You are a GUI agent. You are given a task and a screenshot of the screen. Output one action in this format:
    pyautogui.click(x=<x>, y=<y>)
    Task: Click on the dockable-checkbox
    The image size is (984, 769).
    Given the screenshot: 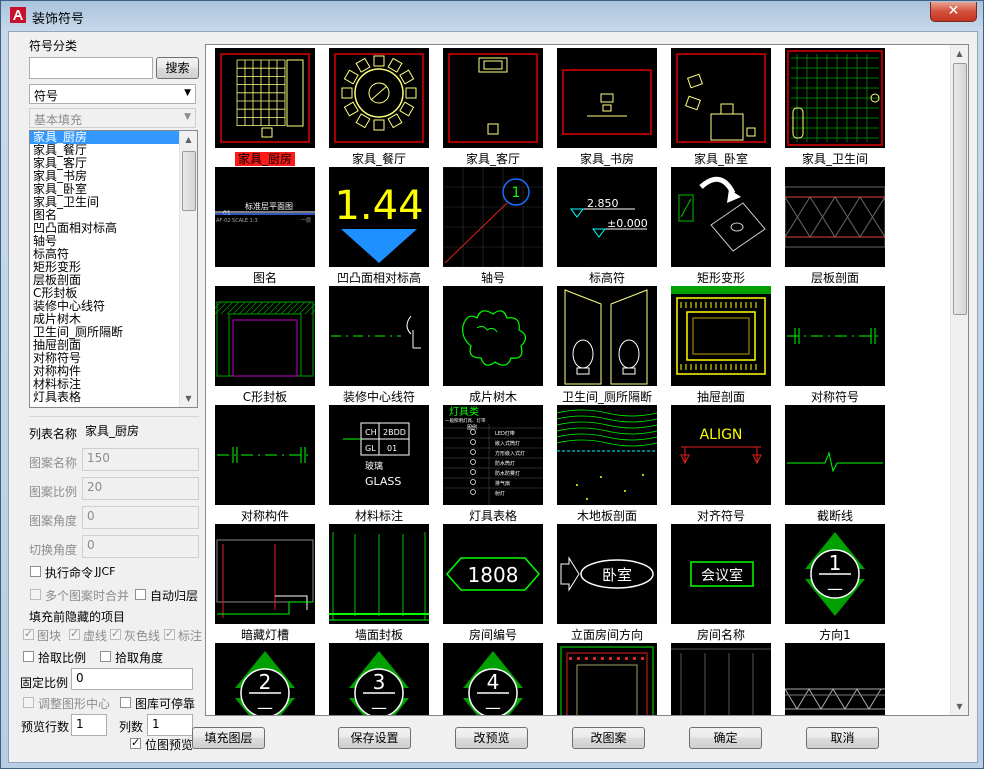 What is the action you would take?
    pyautogui.click(x=125, y=702)
    